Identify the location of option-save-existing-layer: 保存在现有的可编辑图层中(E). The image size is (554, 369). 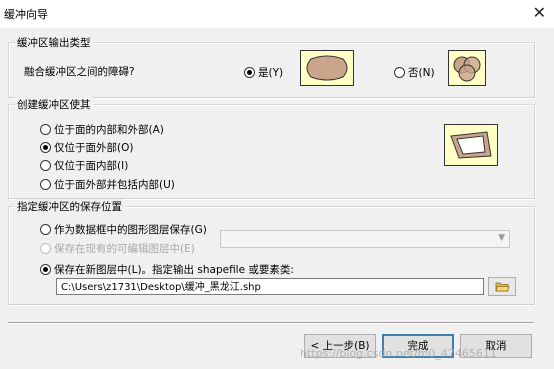
(117, 248).